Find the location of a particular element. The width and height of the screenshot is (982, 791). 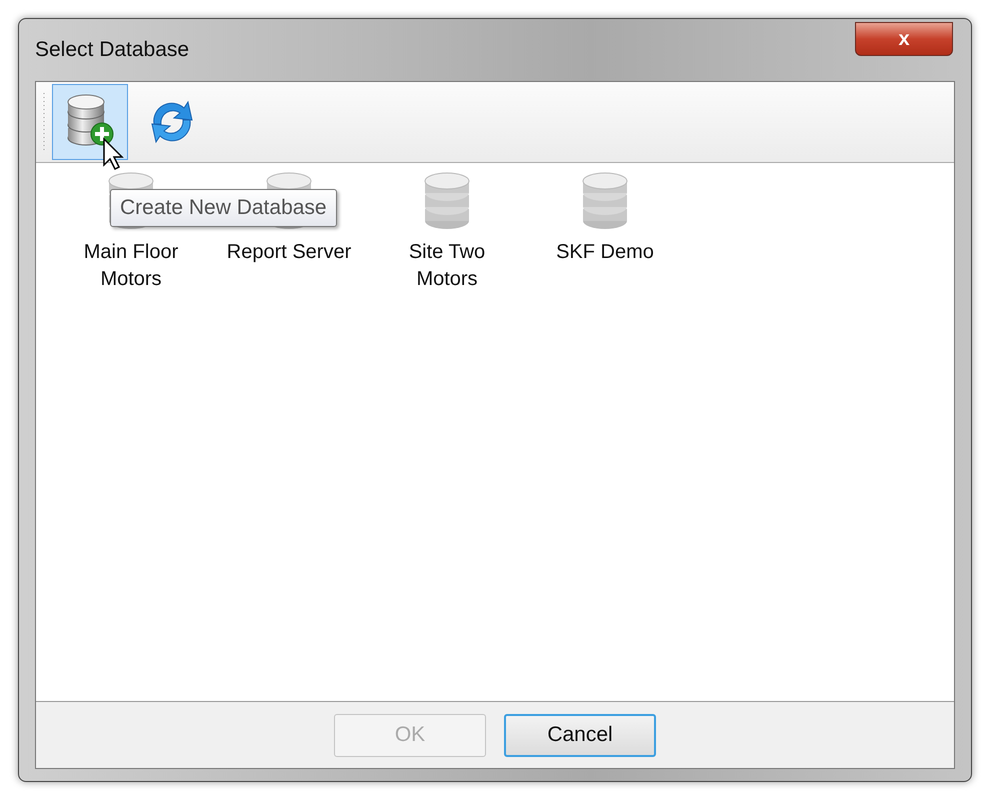

database-label: Main Floor Motors is located at coordinates (131, 266).